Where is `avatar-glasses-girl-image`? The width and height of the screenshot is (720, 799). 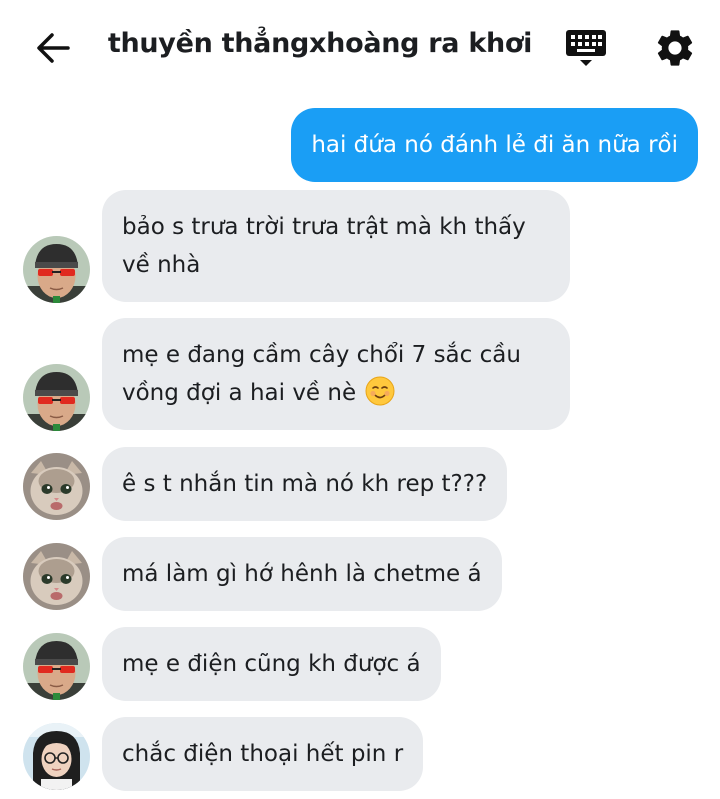
avatar-glasses-girl-image is located at coordinates (56, 756).